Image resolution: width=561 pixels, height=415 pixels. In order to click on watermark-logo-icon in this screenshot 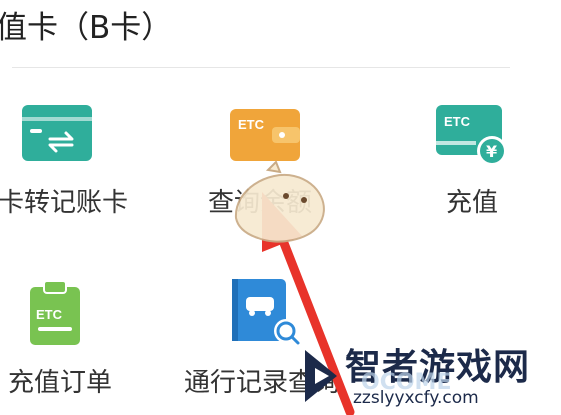, I will do `click(321, 376)`.